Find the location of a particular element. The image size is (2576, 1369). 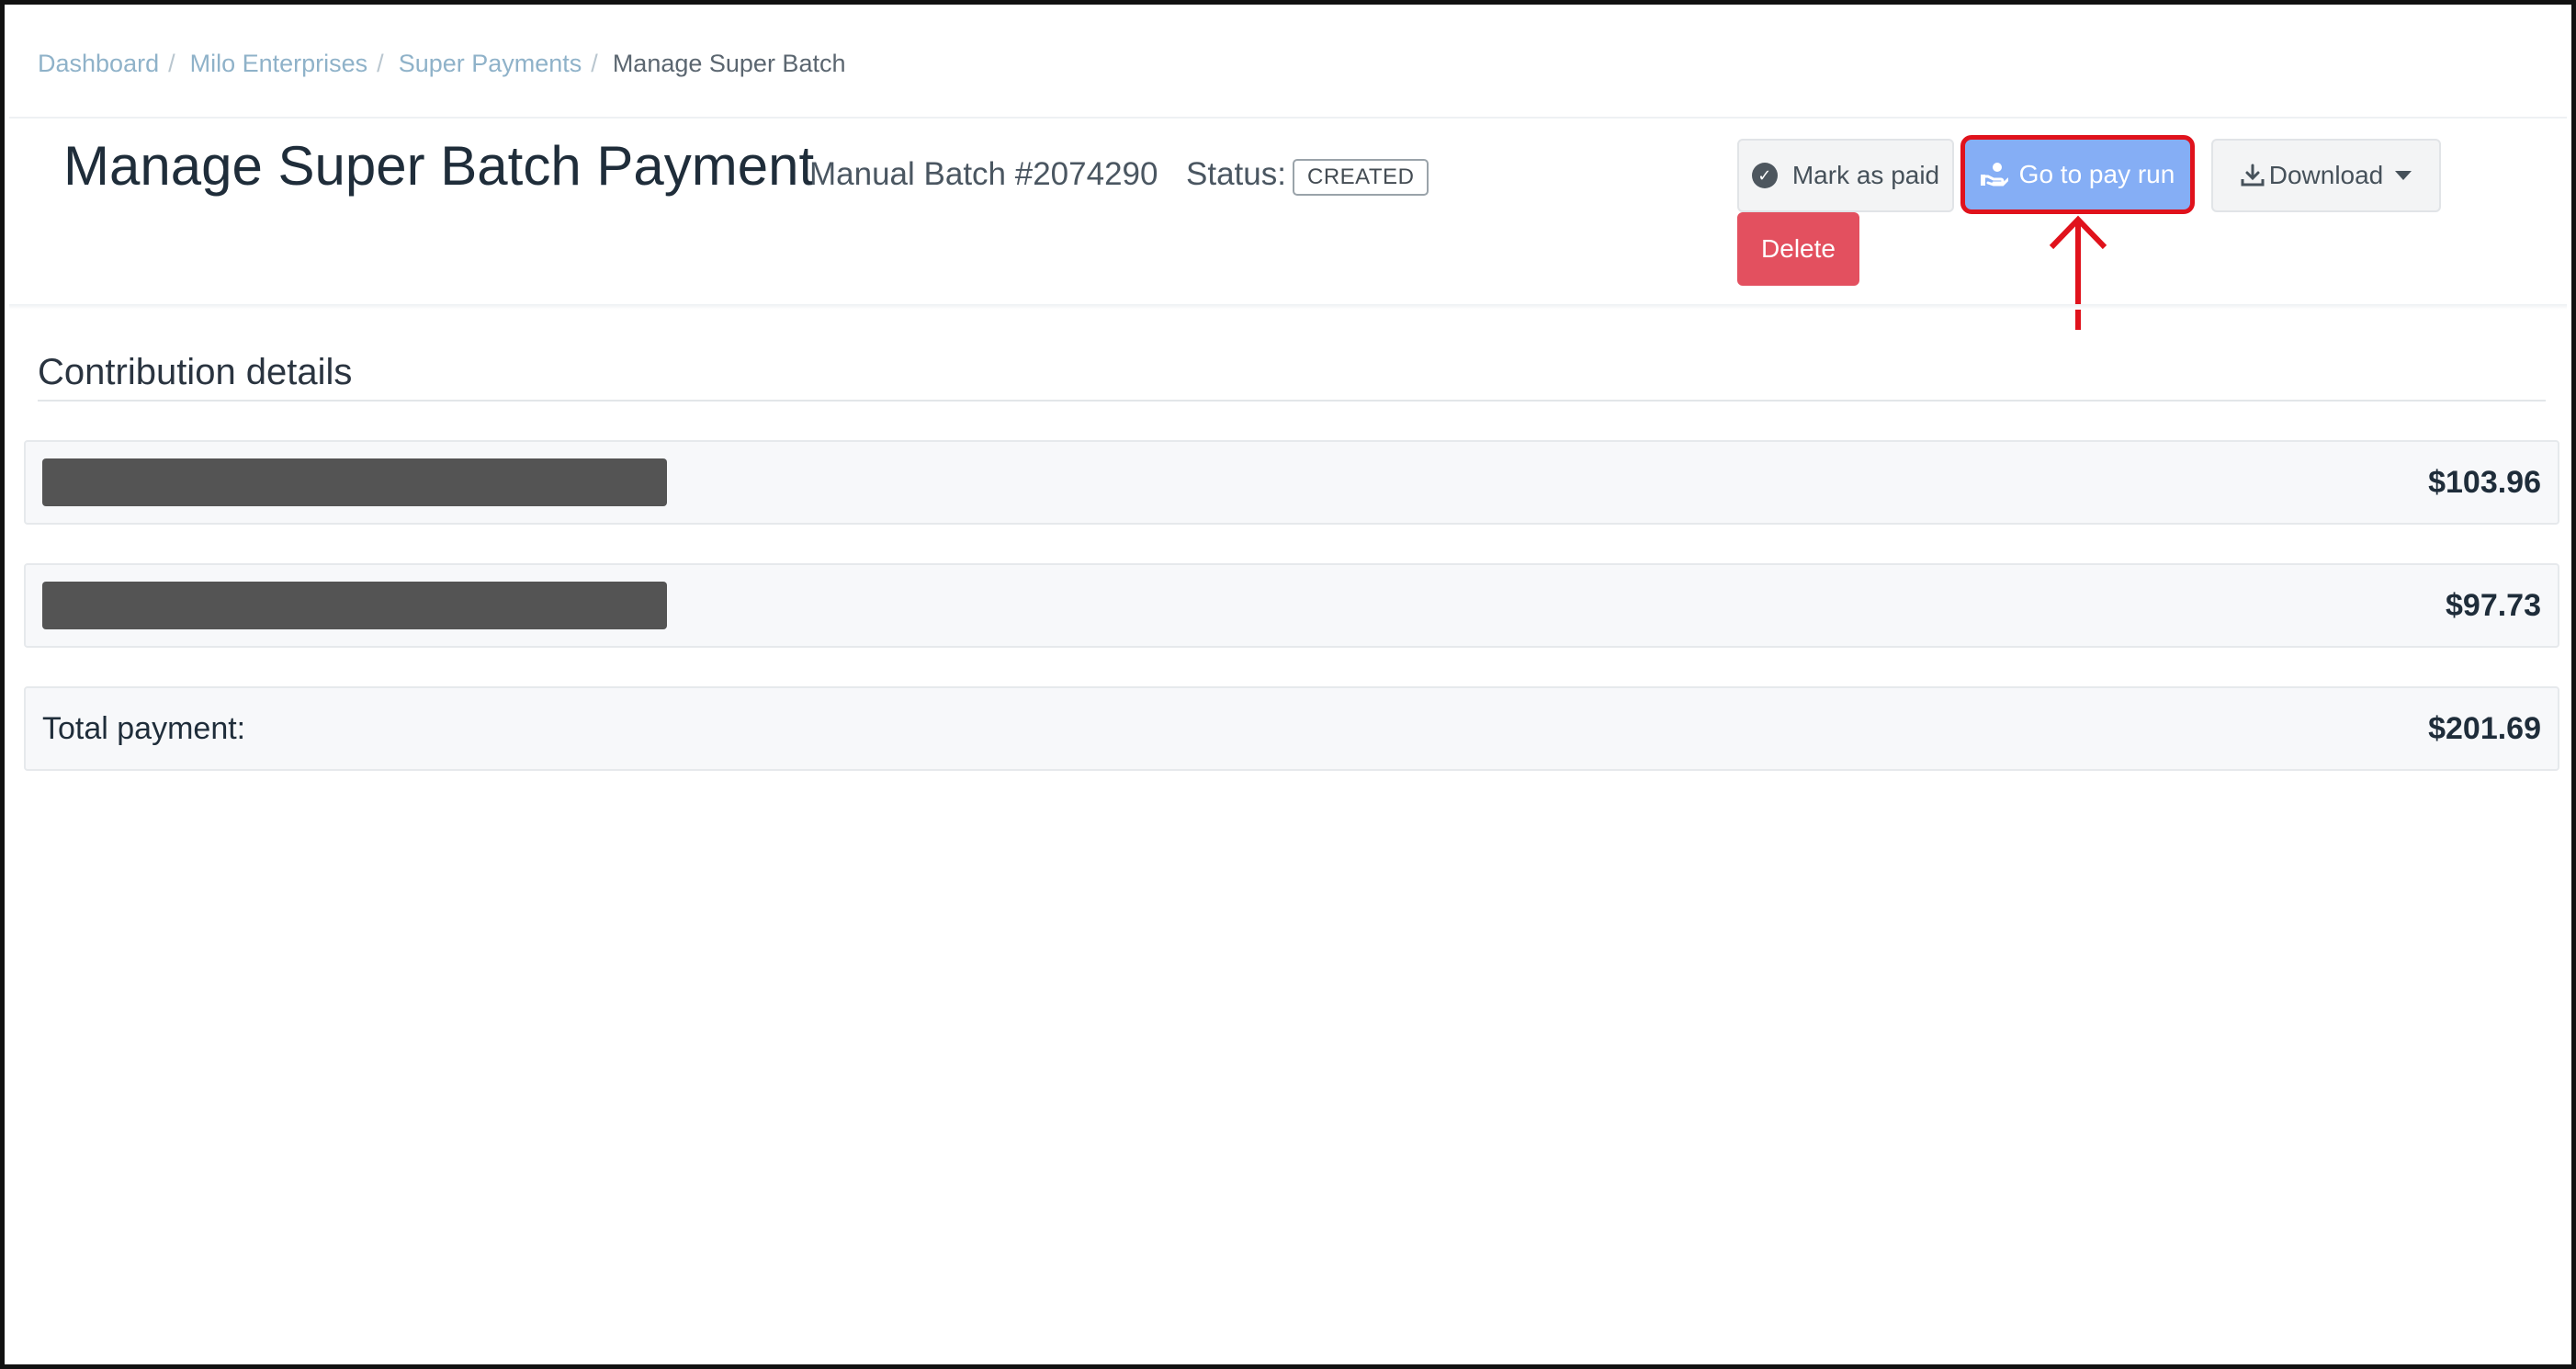

status-label: Status: is located at coordinates (1236, 174).